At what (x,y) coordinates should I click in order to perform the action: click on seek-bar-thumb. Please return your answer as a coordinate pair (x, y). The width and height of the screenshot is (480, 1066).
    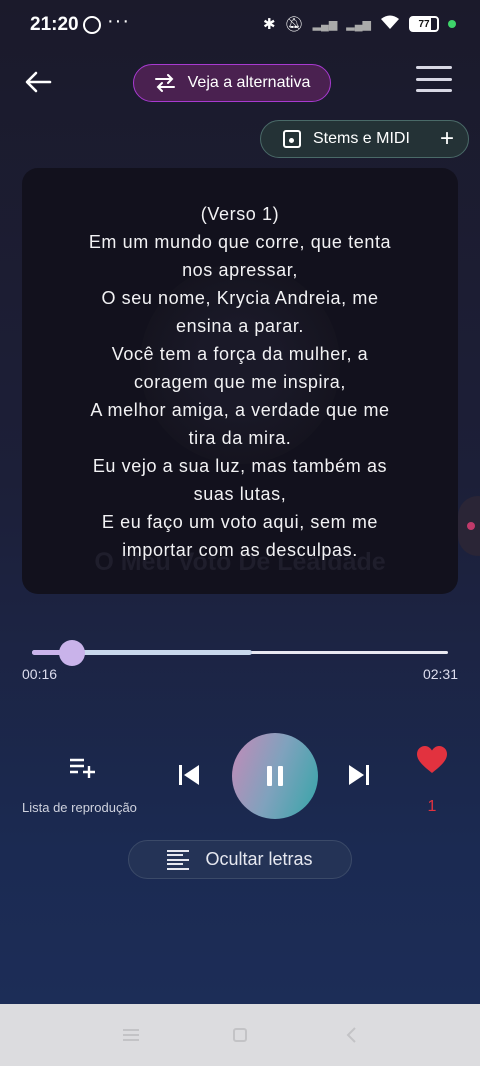
    Looking at the image, I should click on (71, 653).